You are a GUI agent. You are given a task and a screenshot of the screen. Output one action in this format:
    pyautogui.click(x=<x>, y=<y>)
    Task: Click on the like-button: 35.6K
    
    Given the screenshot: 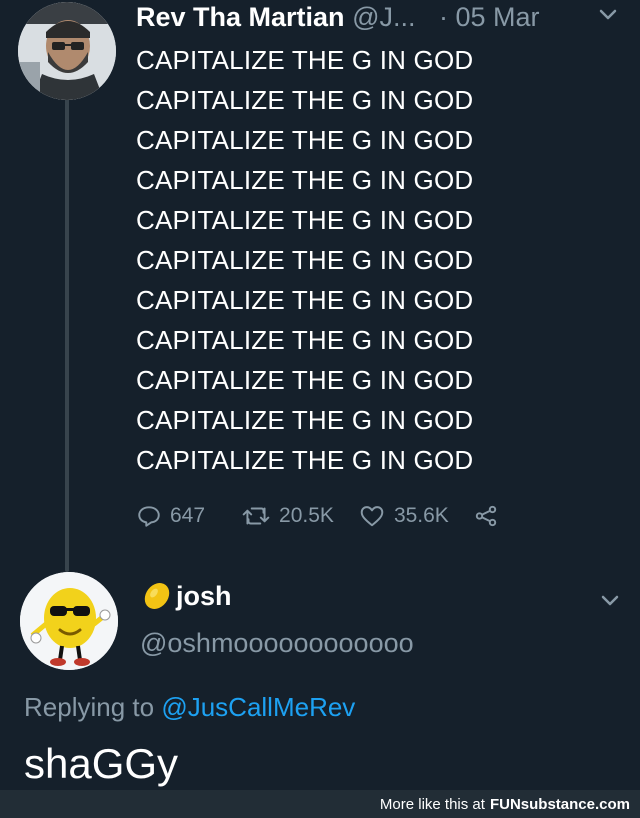 What is the action you would take?
    pyautogui.click(x=403, y=516)
    